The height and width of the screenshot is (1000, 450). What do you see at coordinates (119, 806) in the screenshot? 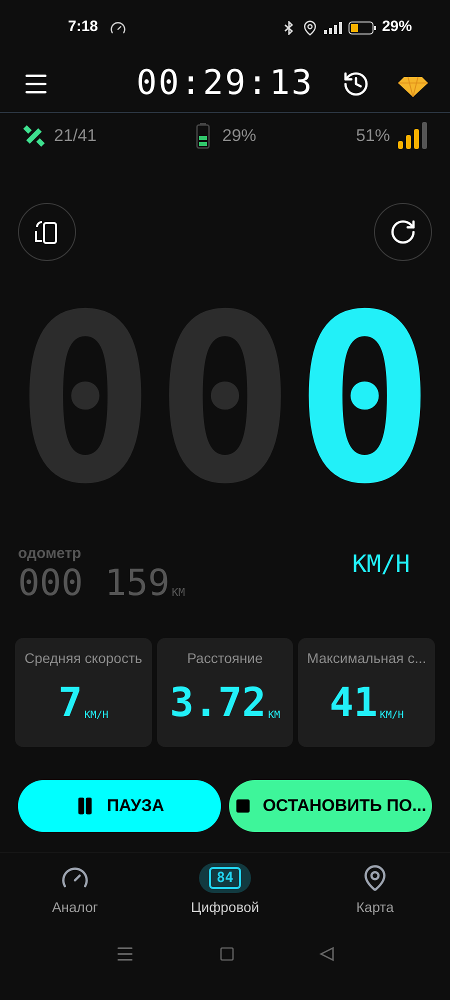
I see `pause-button: ПАУЗА` at bounding box center [119, 806].